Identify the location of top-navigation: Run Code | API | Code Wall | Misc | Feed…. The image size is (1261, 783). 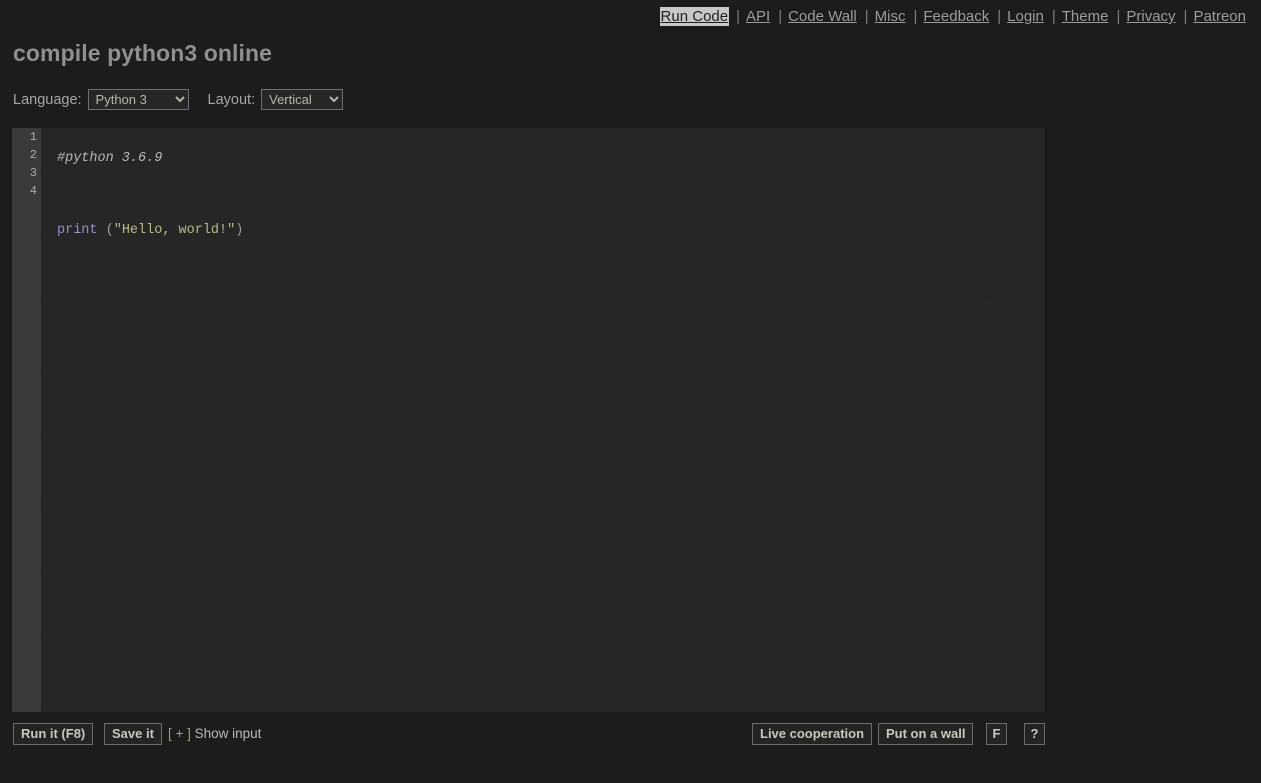
(630, 16).